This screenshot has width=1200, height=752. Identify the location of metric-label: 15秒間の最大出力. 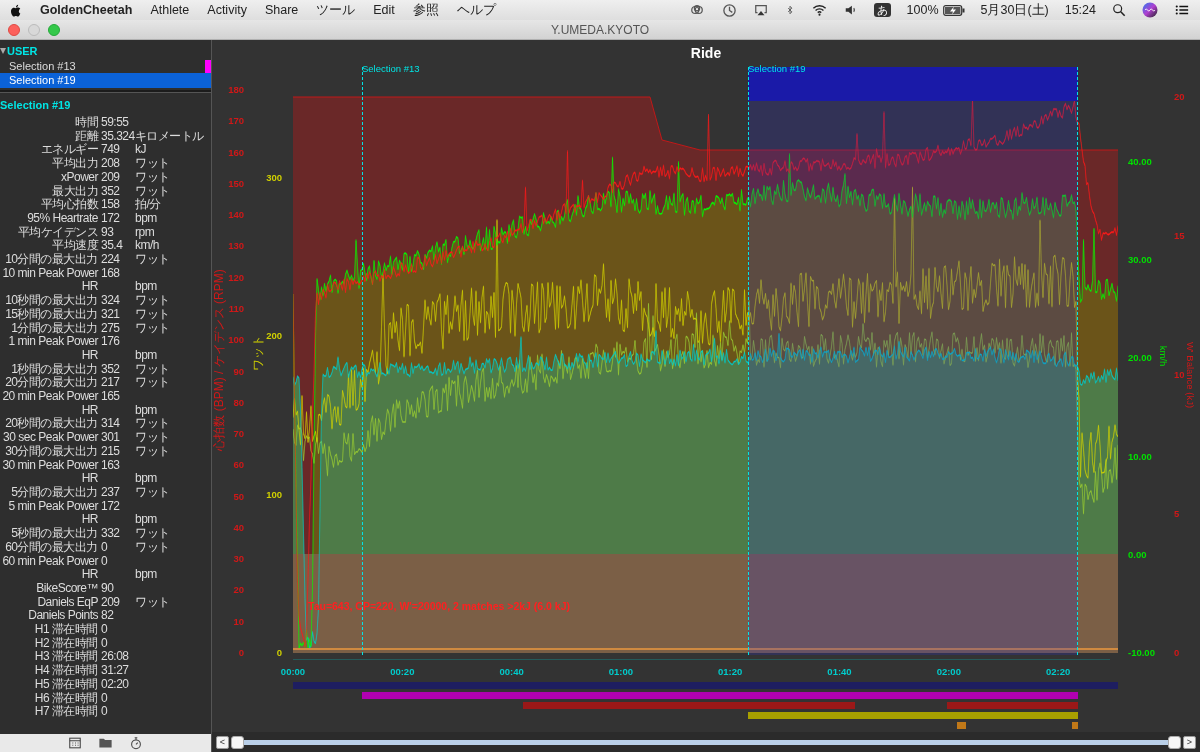
(51, 314).